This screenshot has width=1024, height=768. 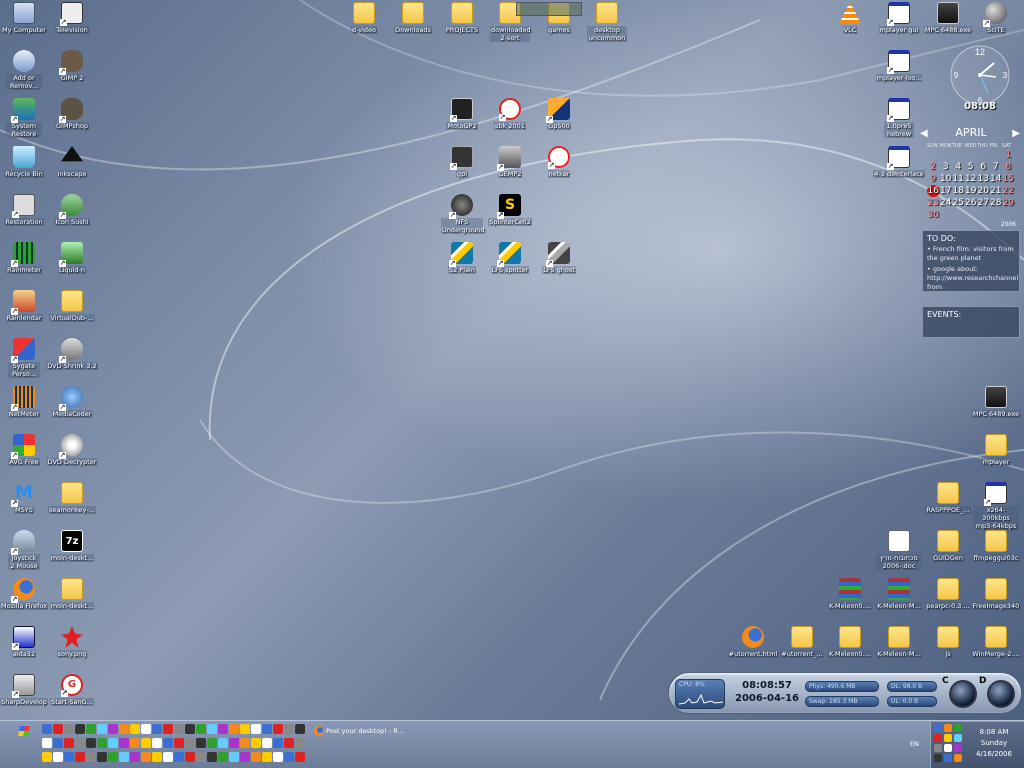 What do you see at coordinates (933, 203) in the screenshot?
I see `calendar-day: 23` at bounding box center [933, 203].